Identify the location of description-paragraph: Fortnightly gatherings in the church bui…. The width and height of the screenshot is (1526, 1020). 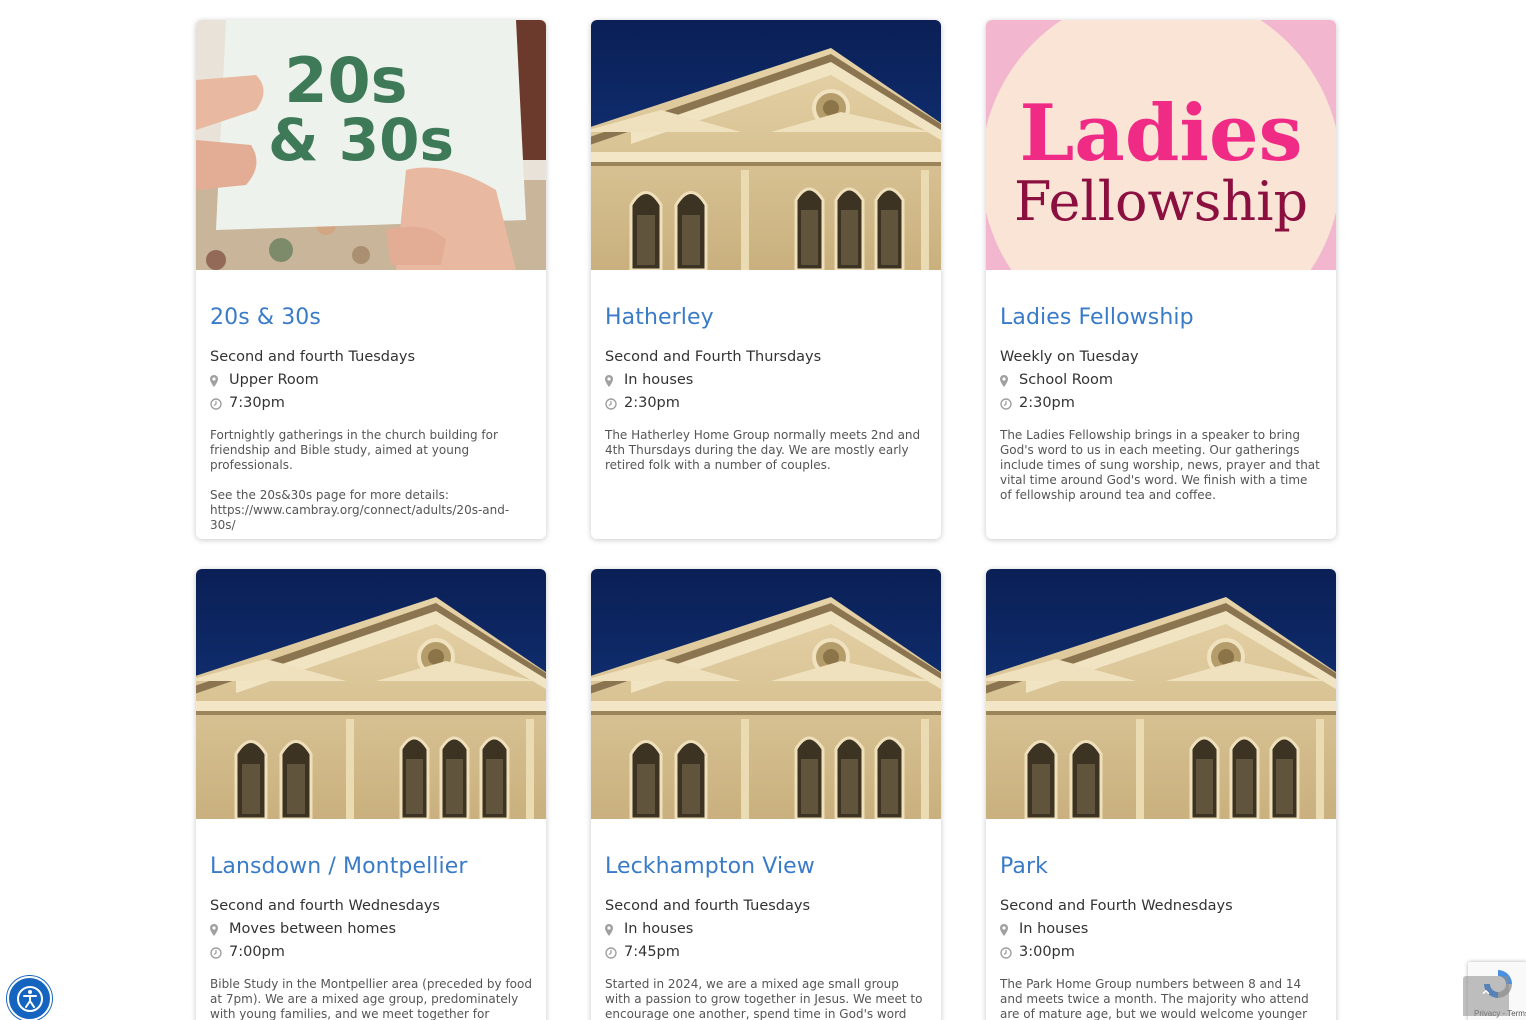
(354, 450).